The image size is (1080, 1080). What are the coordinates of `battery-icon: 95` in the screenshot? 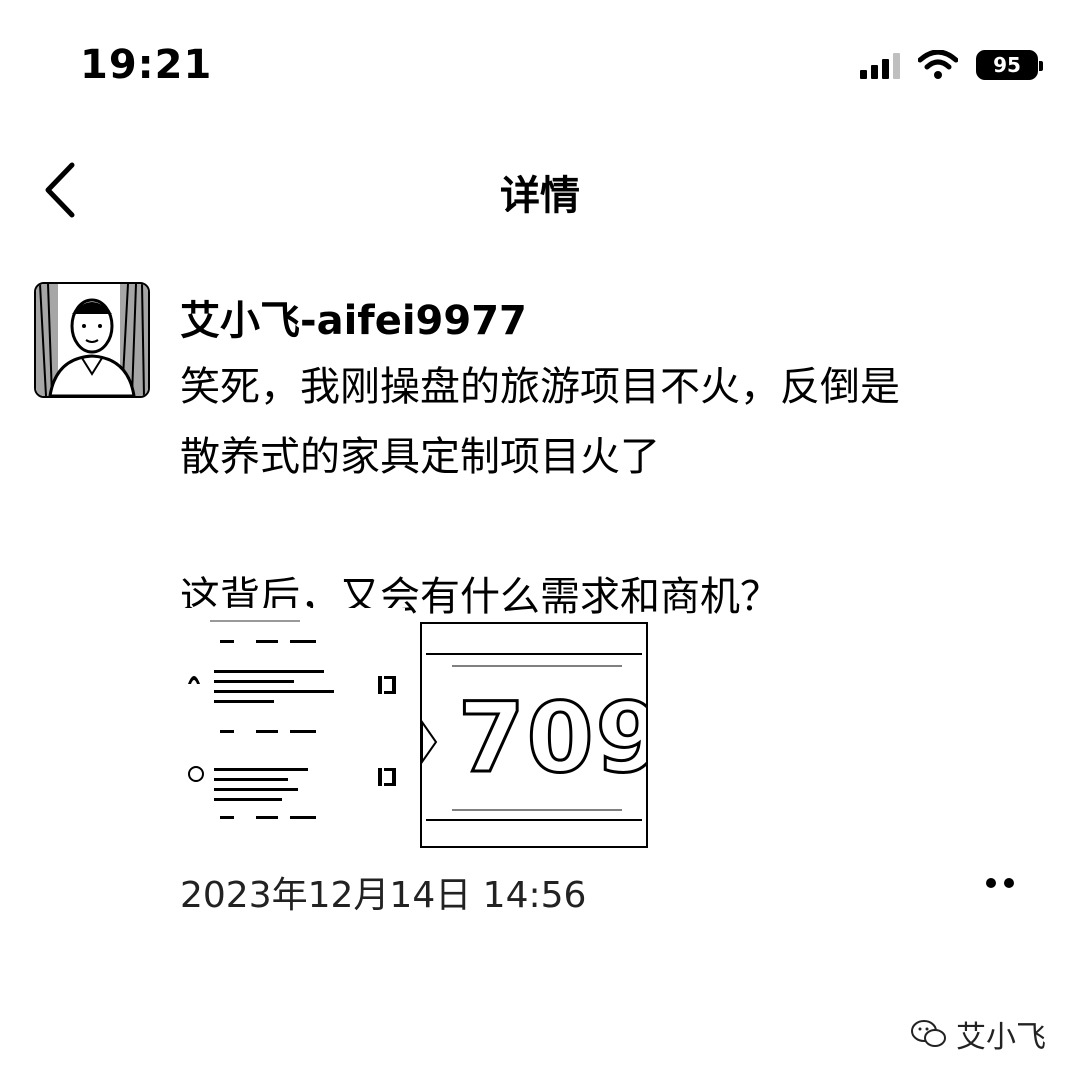 It's located at (1009, 65).